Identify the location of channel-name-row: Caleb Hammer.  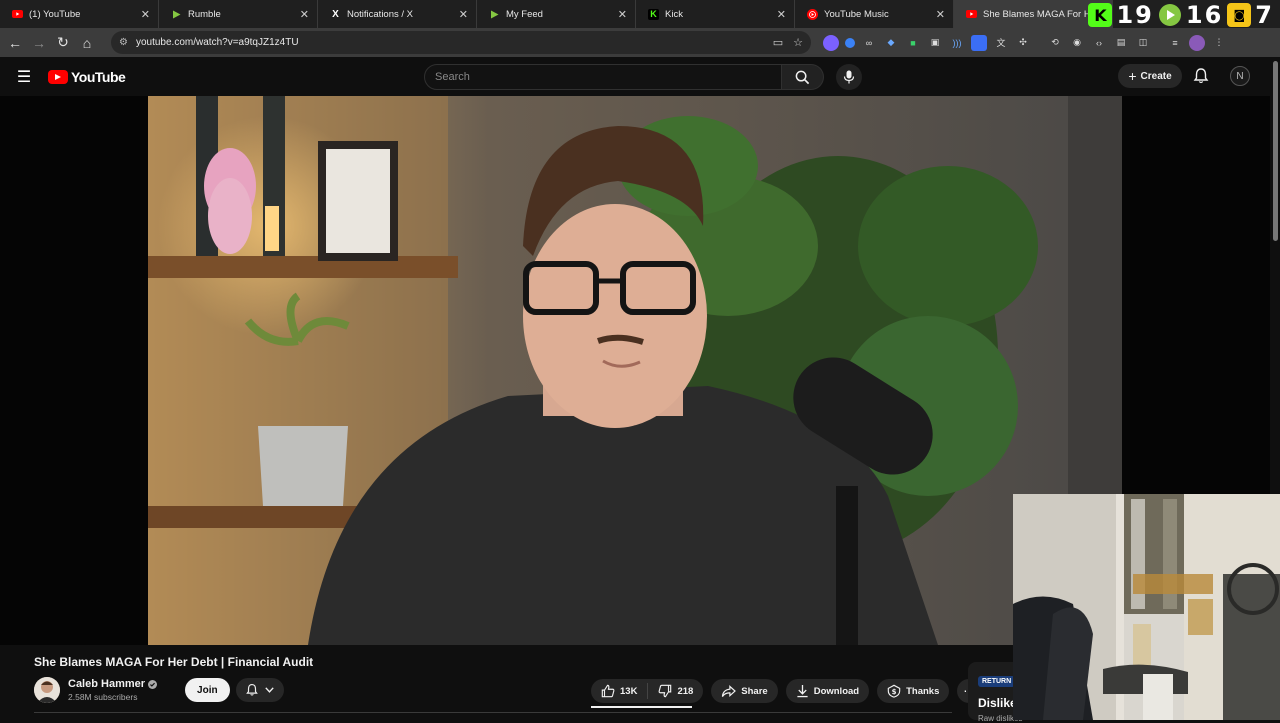
(113, 684).